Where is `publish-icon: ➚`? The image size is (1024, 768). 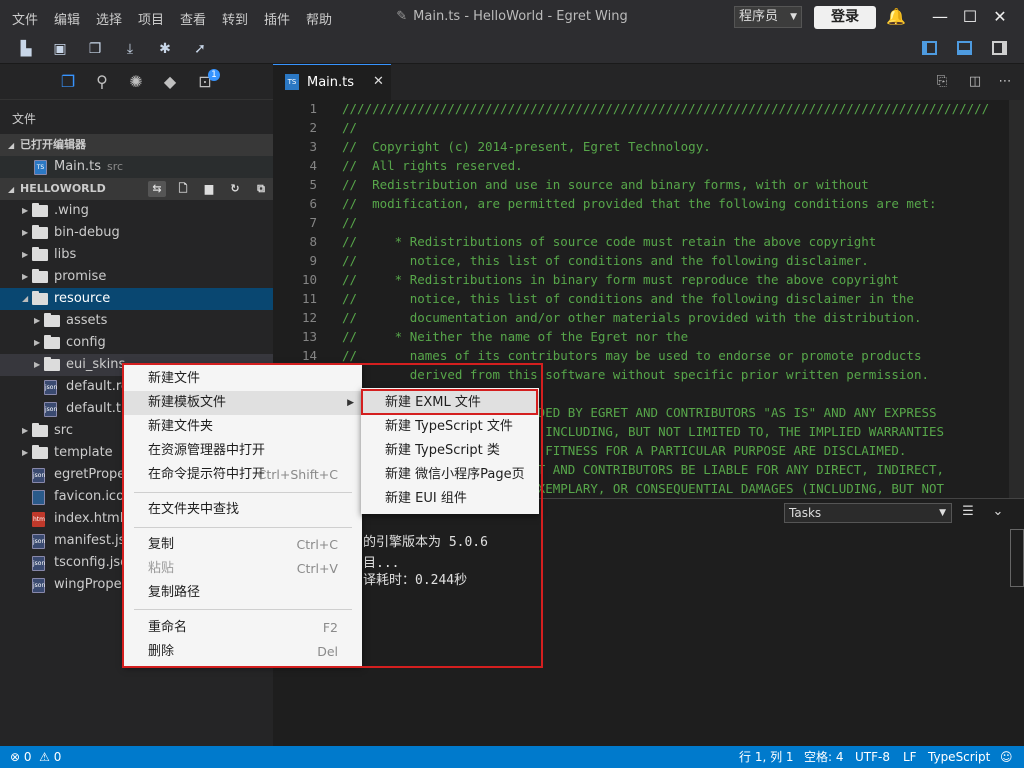
publish-icon: ➚ is located at coordinates (200, 49).